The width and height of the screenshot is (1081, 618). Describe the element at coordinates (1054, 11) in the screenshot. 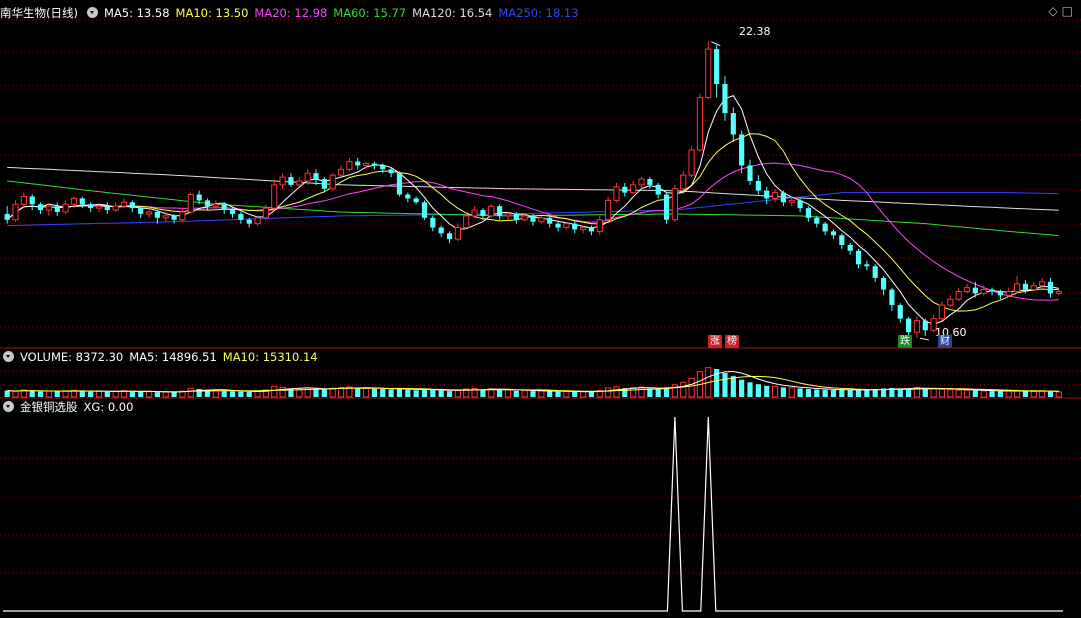

I see `diamond-icon: ◇` at that location.